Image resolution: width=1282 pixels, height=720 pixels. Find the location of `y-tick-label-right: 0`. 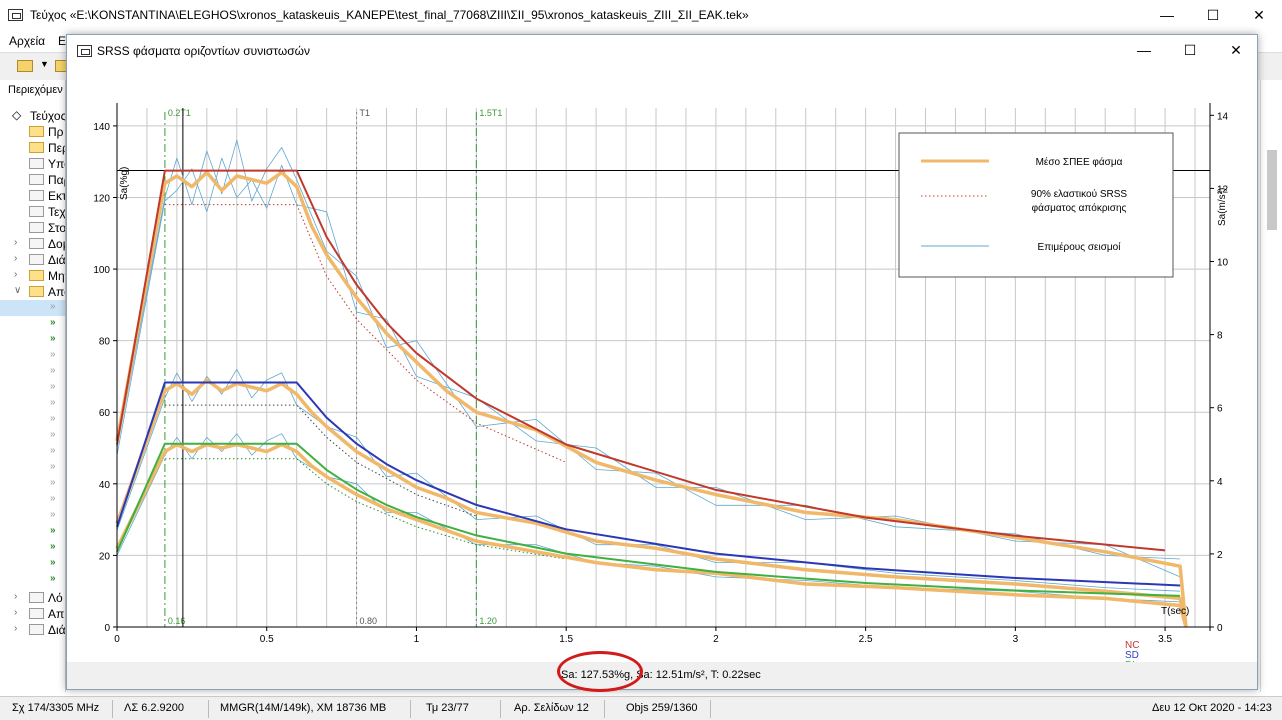

y-tick-label-right: 0 is located at coordinates (1220, 628).